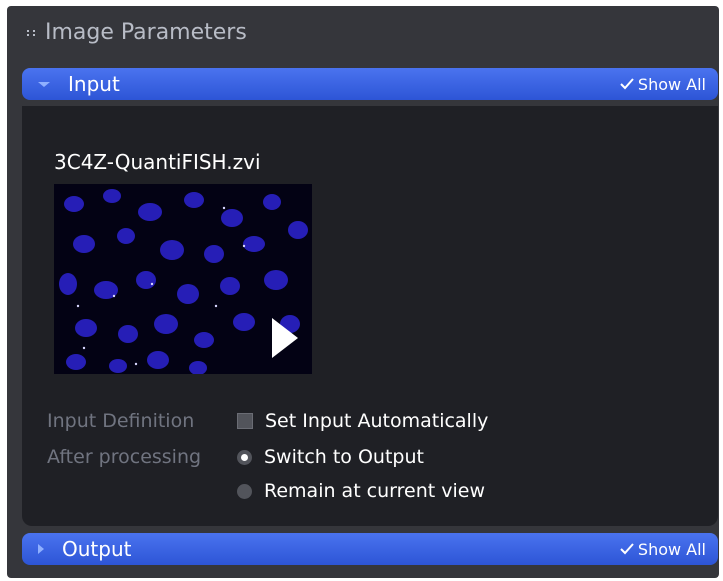 The image size is (723, 581). I want to click on set-input-automatically-checkbox, so click(245, 421).